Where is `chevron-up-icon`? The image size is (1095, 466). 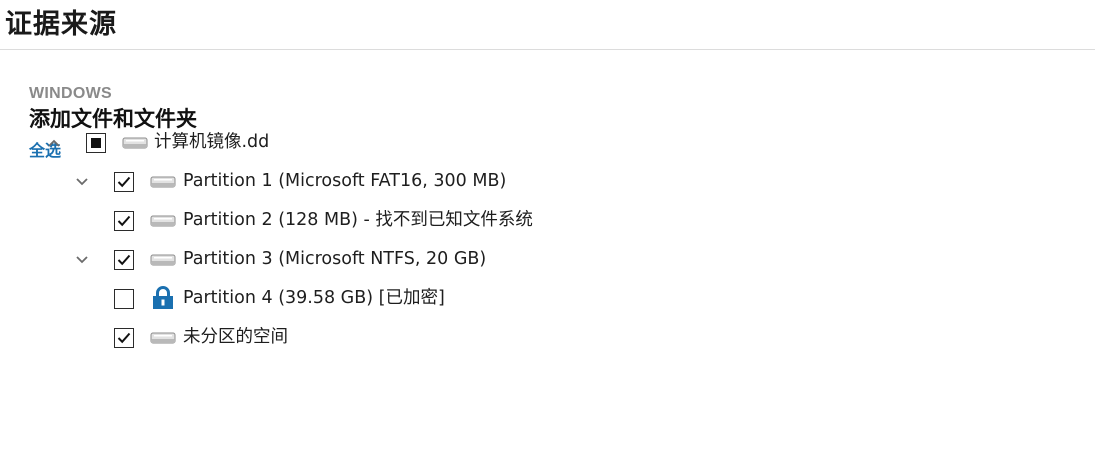
chevron-up-icon is located at coordinates (54, 143).